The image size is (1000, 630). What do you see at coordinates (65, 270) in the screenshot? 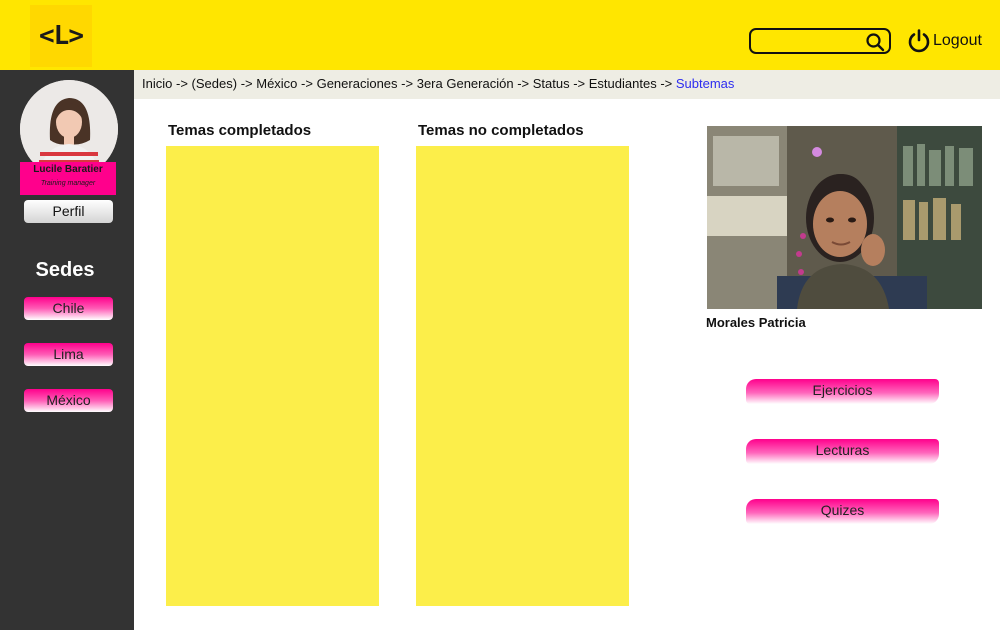
I see `sedes-heading: Sedes` at bounding box center [65, 270].